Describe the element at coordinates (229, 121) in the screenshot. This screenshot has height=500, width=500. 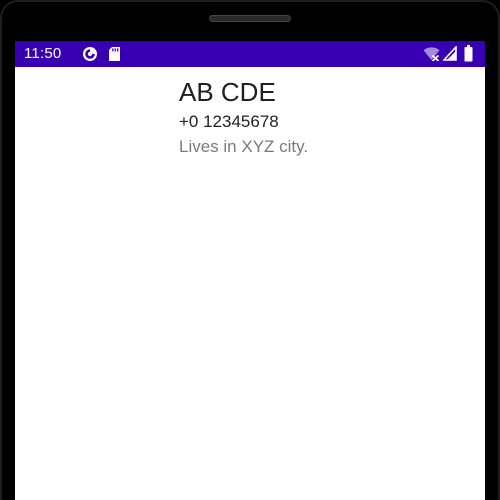
I see `profile-phone: +0 12345678` at that location.